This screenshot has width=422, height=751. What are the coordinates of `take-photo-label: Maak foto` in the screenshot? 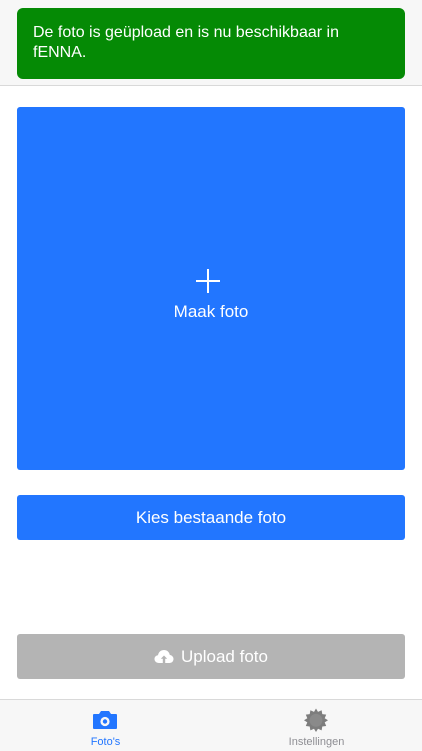 It's located at (211, 311).